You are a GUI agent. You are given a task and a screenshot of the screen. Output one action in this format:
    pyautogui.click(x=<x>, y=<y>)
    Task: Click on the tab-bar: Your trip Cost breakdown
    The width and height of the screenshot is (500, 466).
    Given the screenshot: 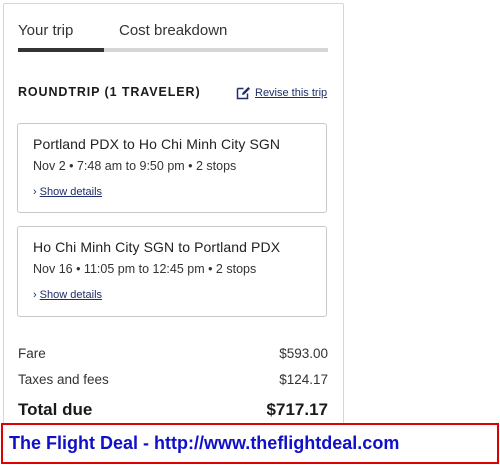 What is the action you would take?
    pyautogui.click(x=173, y=37)
    